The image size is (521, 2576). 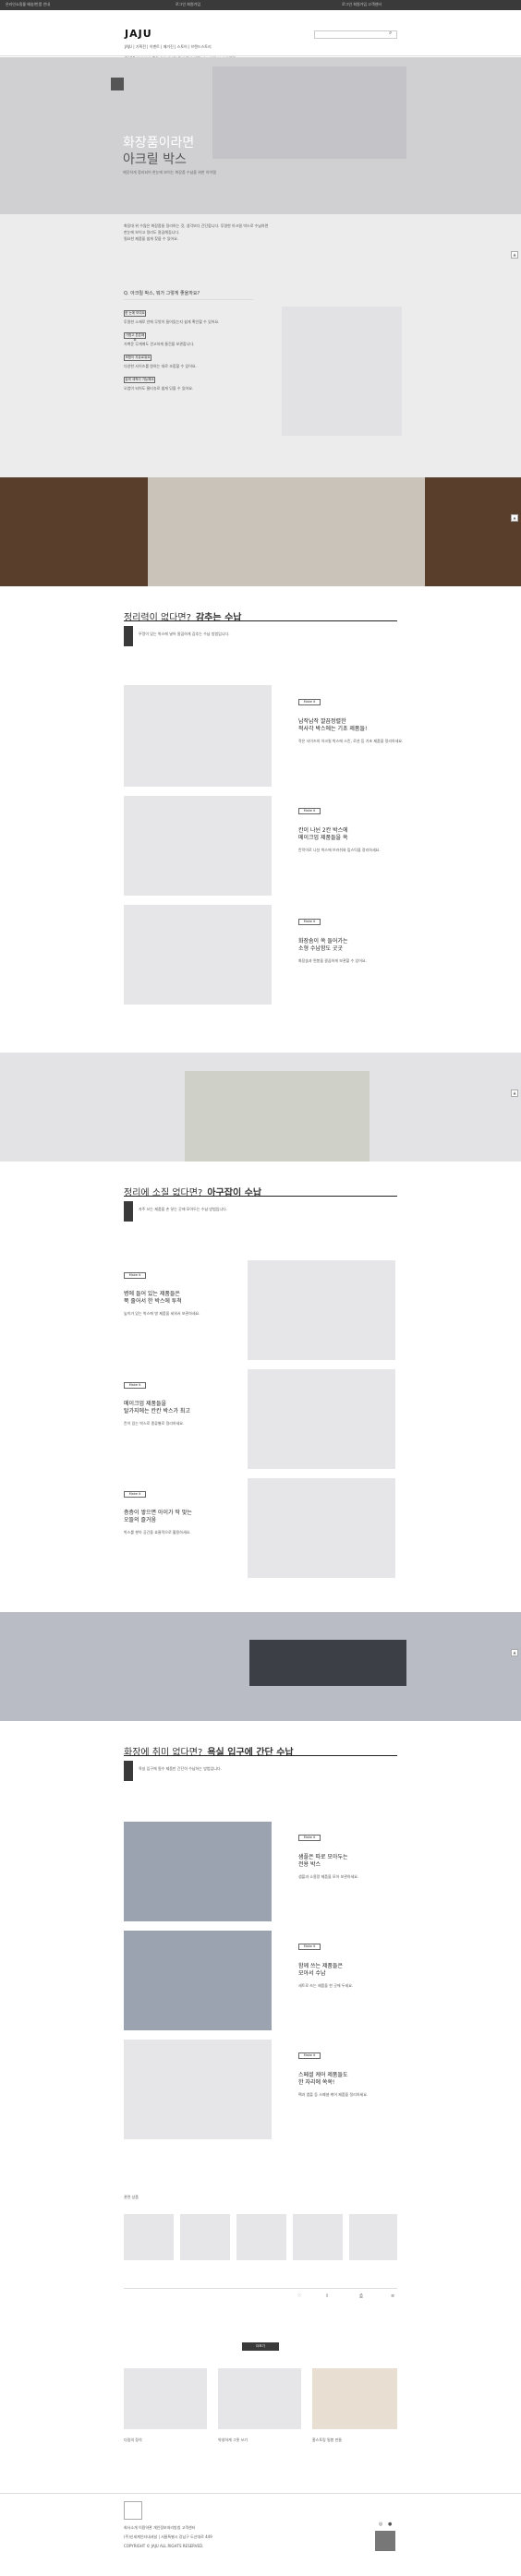 What do you see at coordinates (321, 1966) in the screenshot?
I see `sec3-item2-title1: 함께 쓰는 제품들은` at bounding box center [321, 1966].